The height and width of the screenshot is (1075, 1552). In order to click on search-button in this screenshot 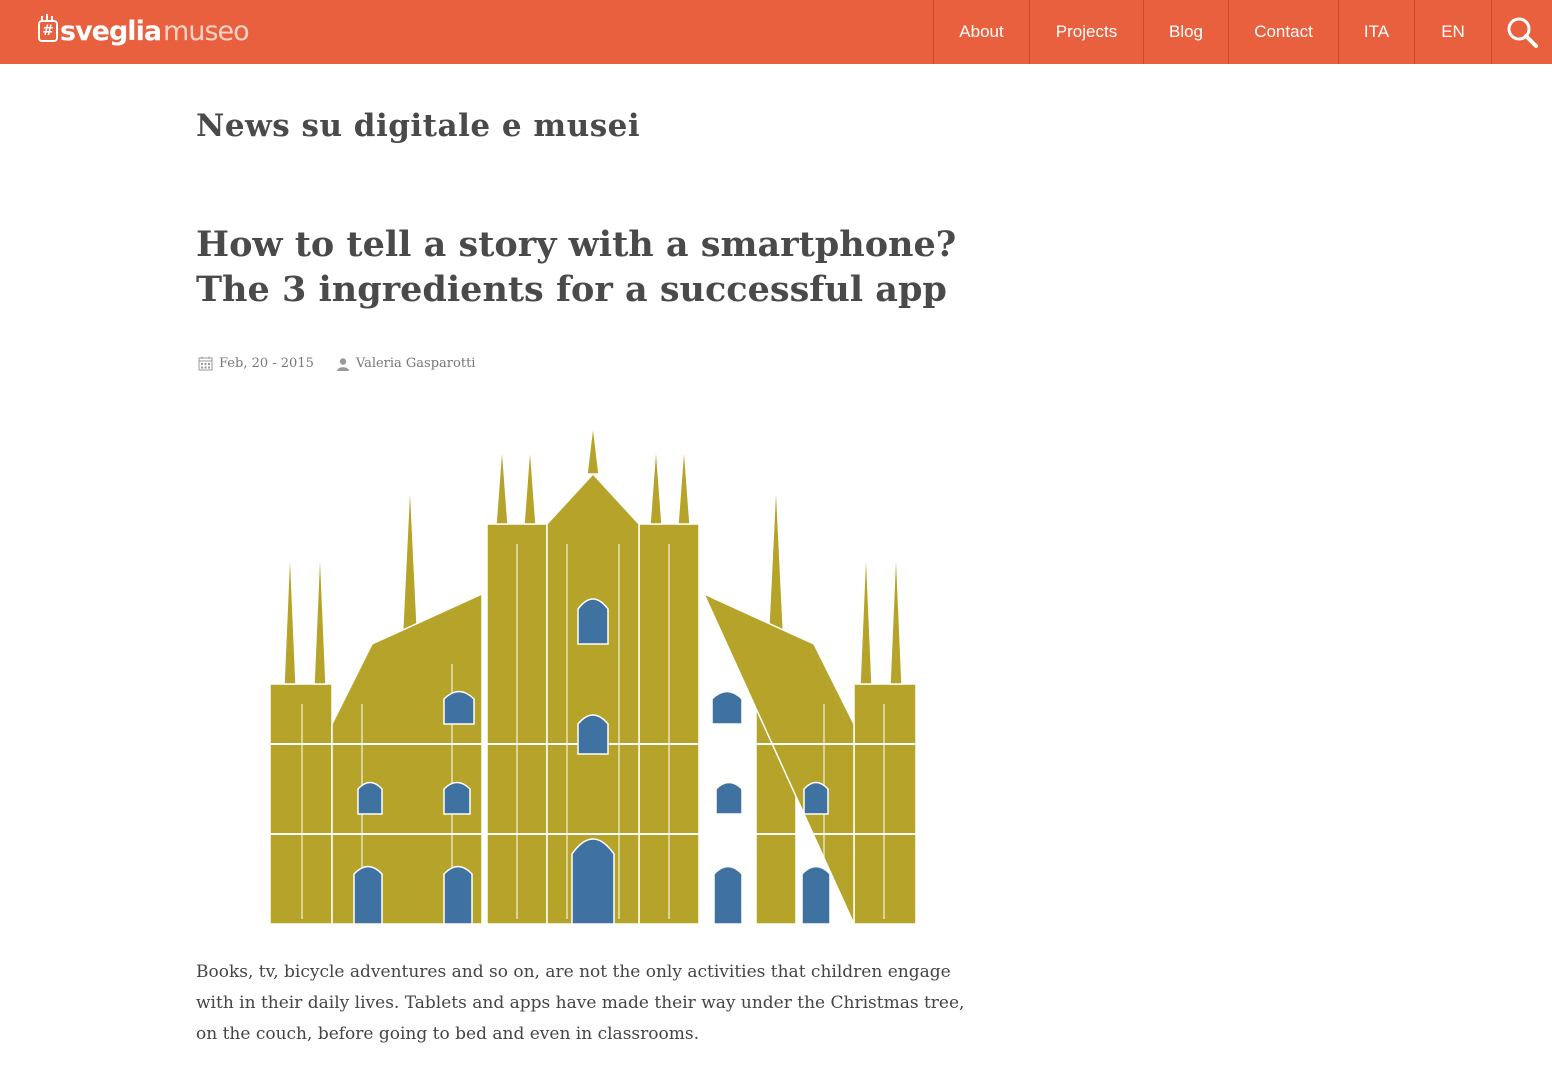, I will do `click(1521, 32)`.